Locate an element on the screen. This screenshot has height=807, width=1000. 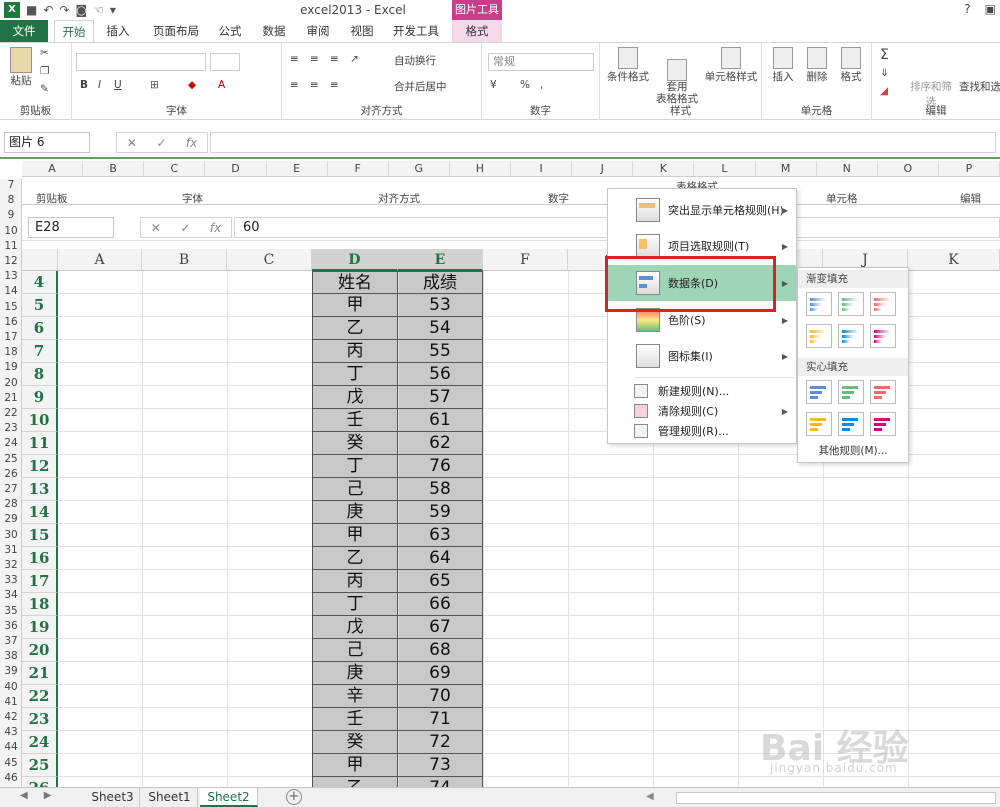
tab-home: 开始 is located at coordinates (74, 31).